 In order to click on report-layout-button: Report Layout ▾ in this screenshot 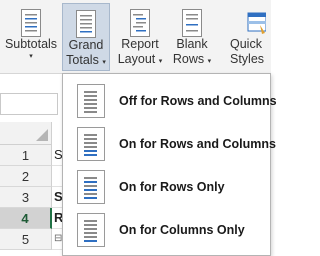, I will do `click(140, 37)`.